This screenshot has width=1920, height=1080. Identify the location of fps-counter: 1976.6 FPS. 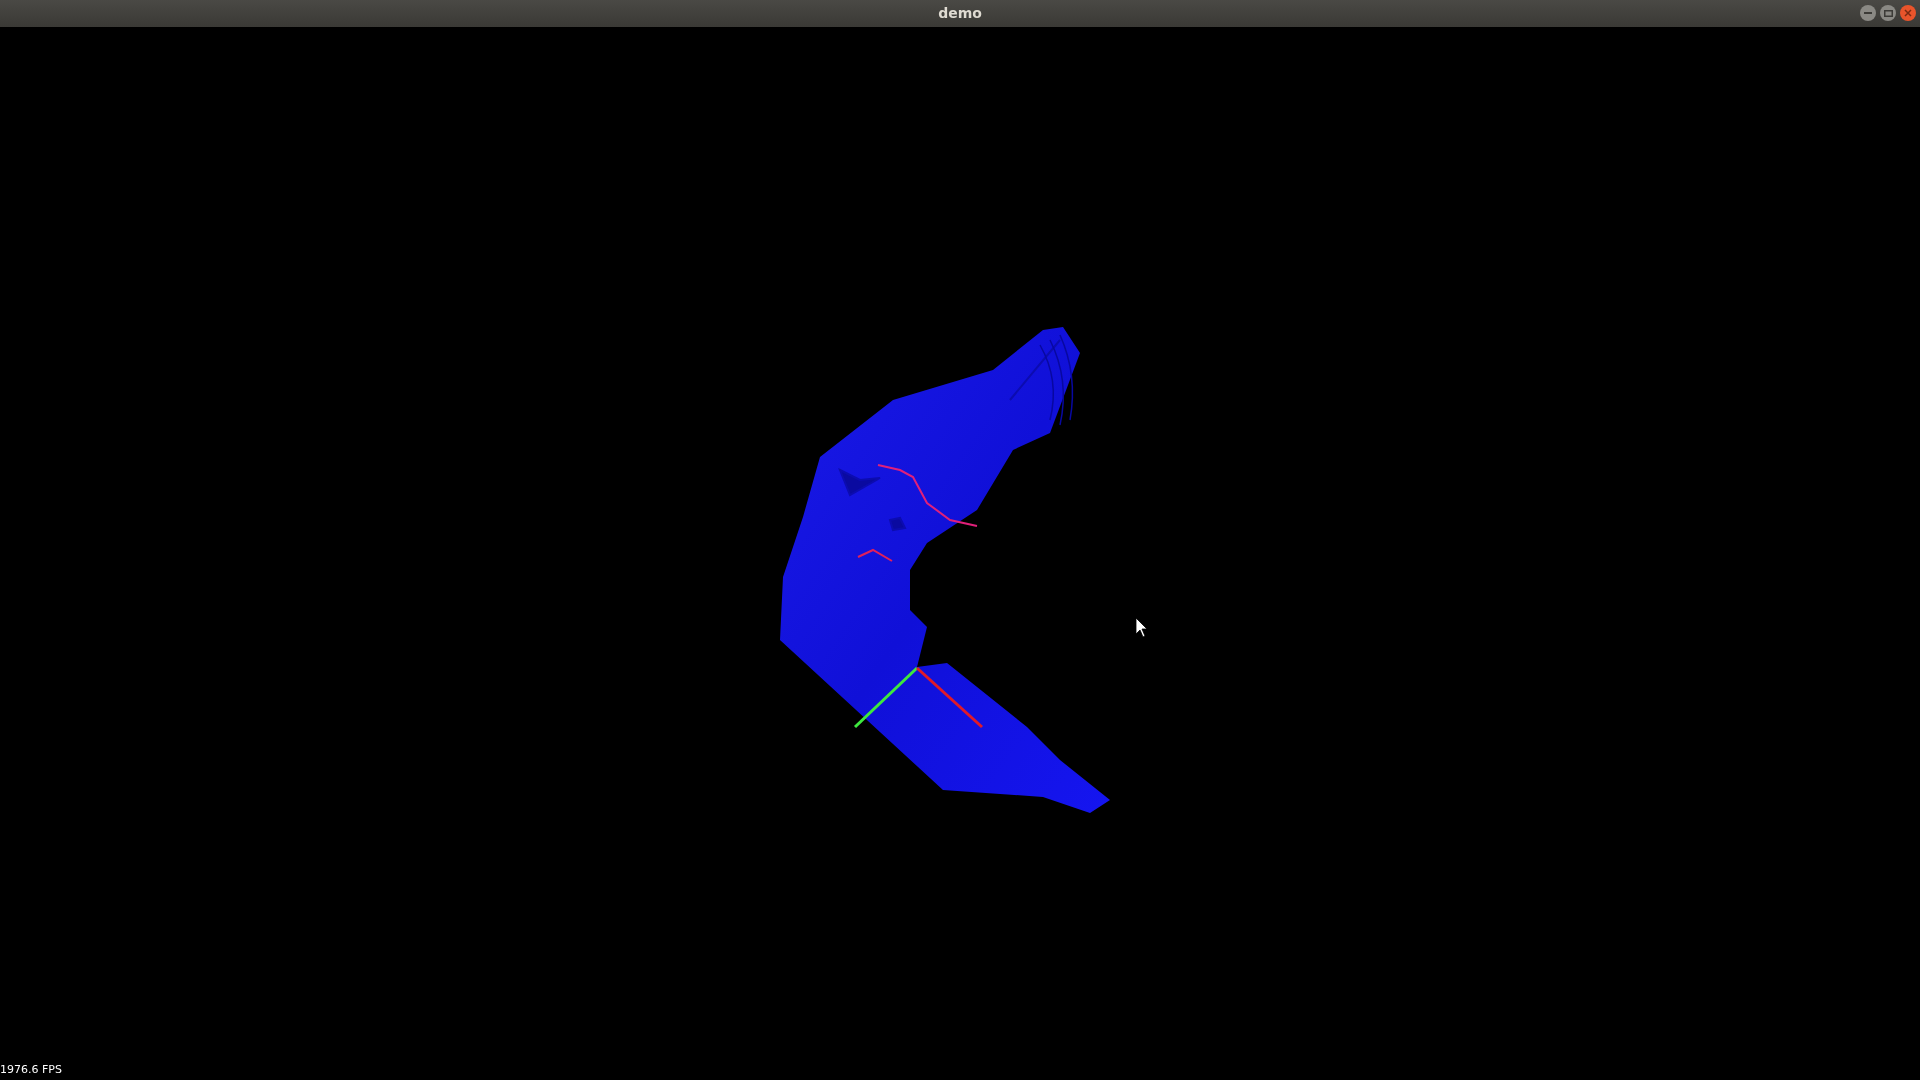
(31, 1069).